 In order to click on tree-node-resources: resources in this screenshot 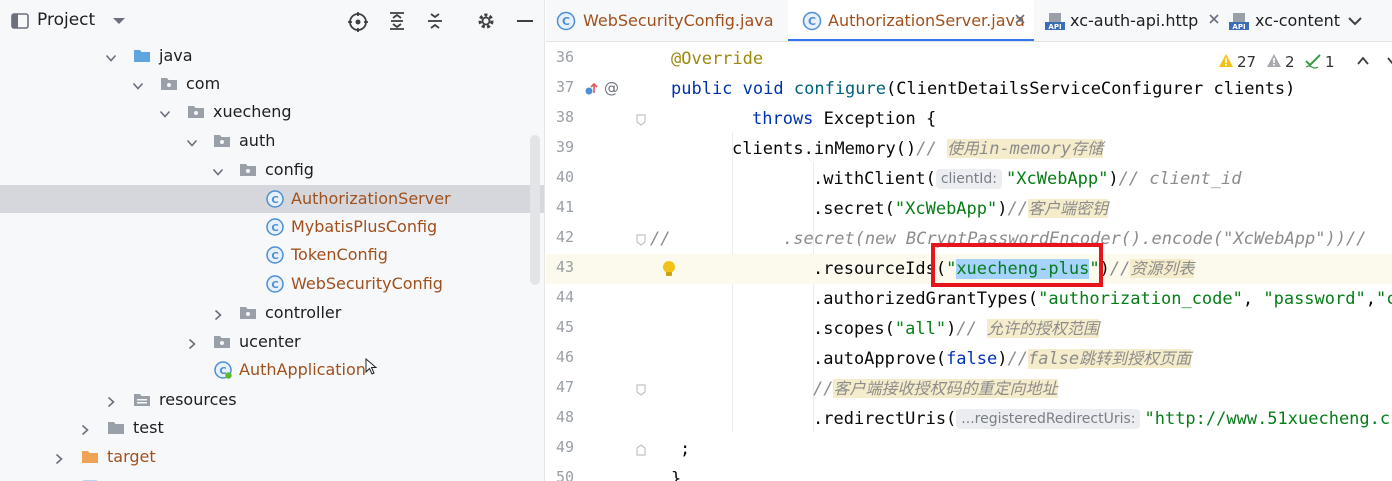, I will do `click(272, 400)`.